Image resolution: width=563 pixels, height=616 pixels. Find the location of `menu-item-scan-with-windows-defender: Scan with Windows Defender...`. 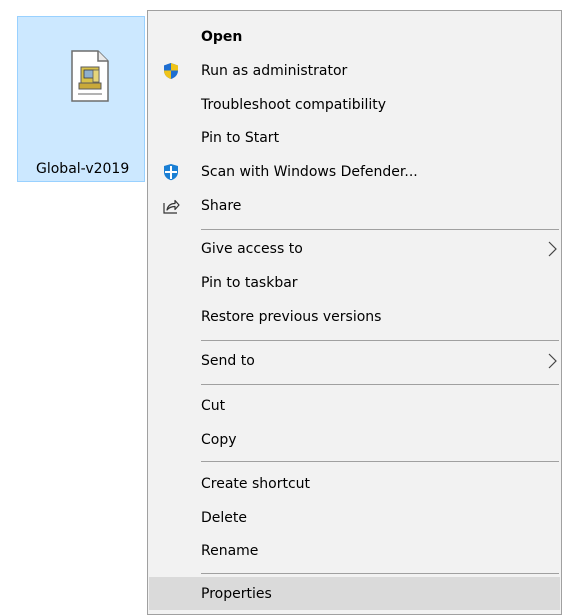

menu-item-scan-with-windows-defender: Scan with Windows Defender... is located at coordinates (354, 171).